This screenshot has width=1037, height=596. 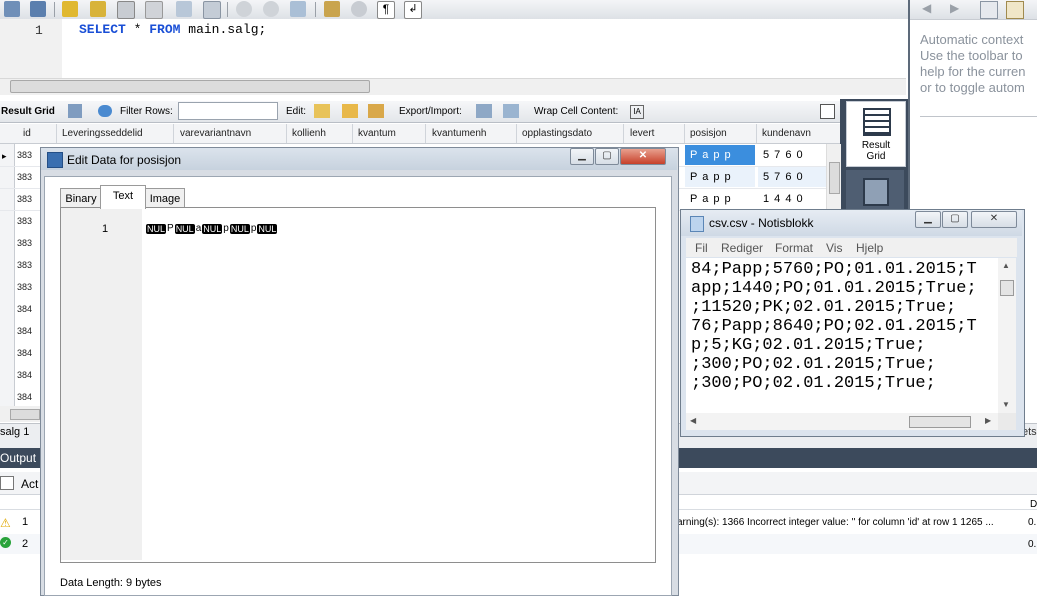 What do you see at coordinates (557, 133) in the screenshot?
I see `column-header: opplastingsdato` at bounding box center [557, 133].